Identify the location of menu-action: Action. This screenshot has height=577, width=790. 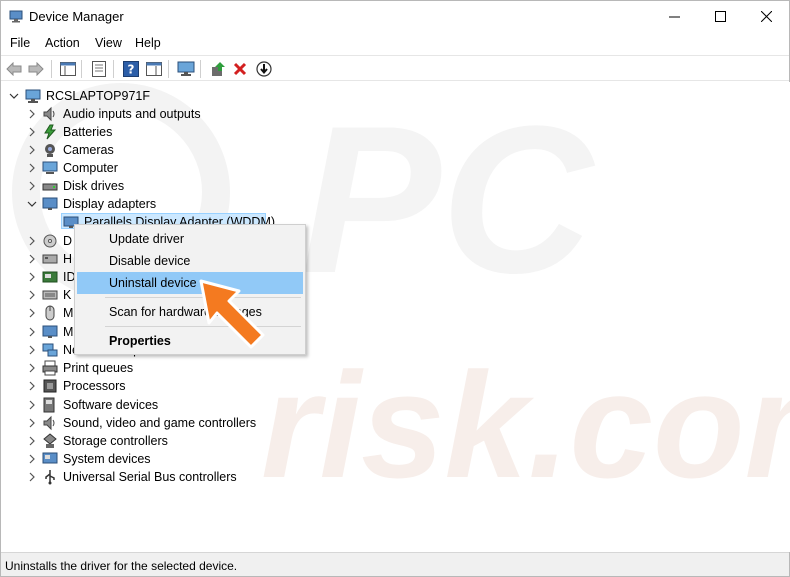
(62, 43).